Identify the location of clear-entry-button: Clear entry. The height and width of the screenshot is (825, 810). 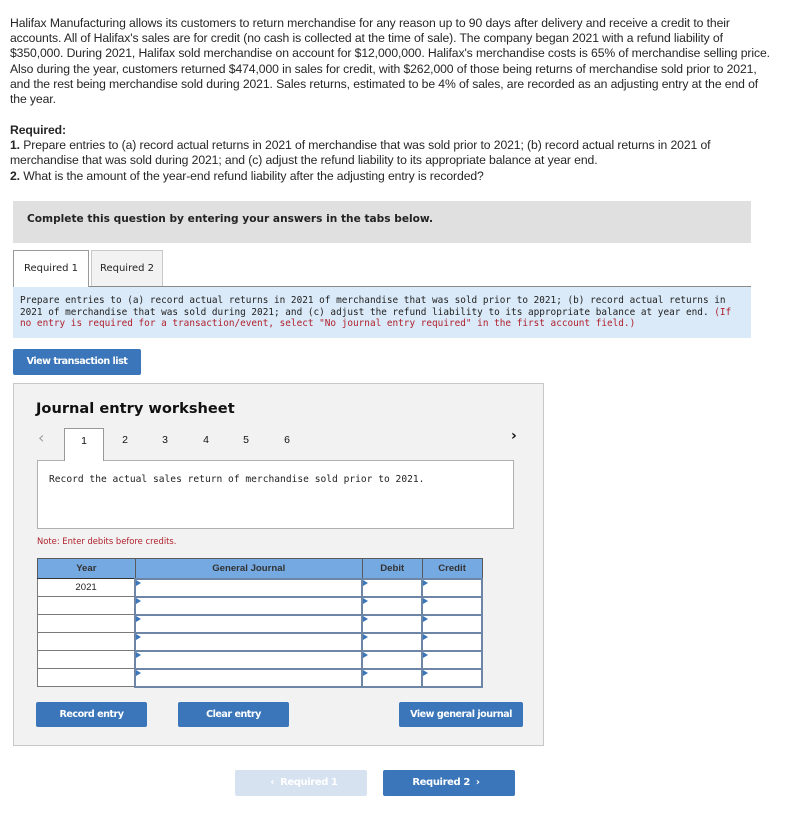
(233, 714).